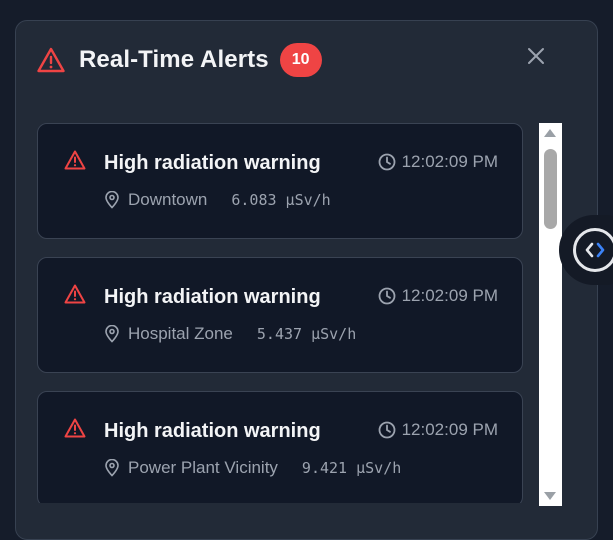 The image size is (613, 540). What do you see at coordinates (306, 334) in the screenshot?
I see `alert-value: 5.437 µSv/h` at bounding box center [306, 334].